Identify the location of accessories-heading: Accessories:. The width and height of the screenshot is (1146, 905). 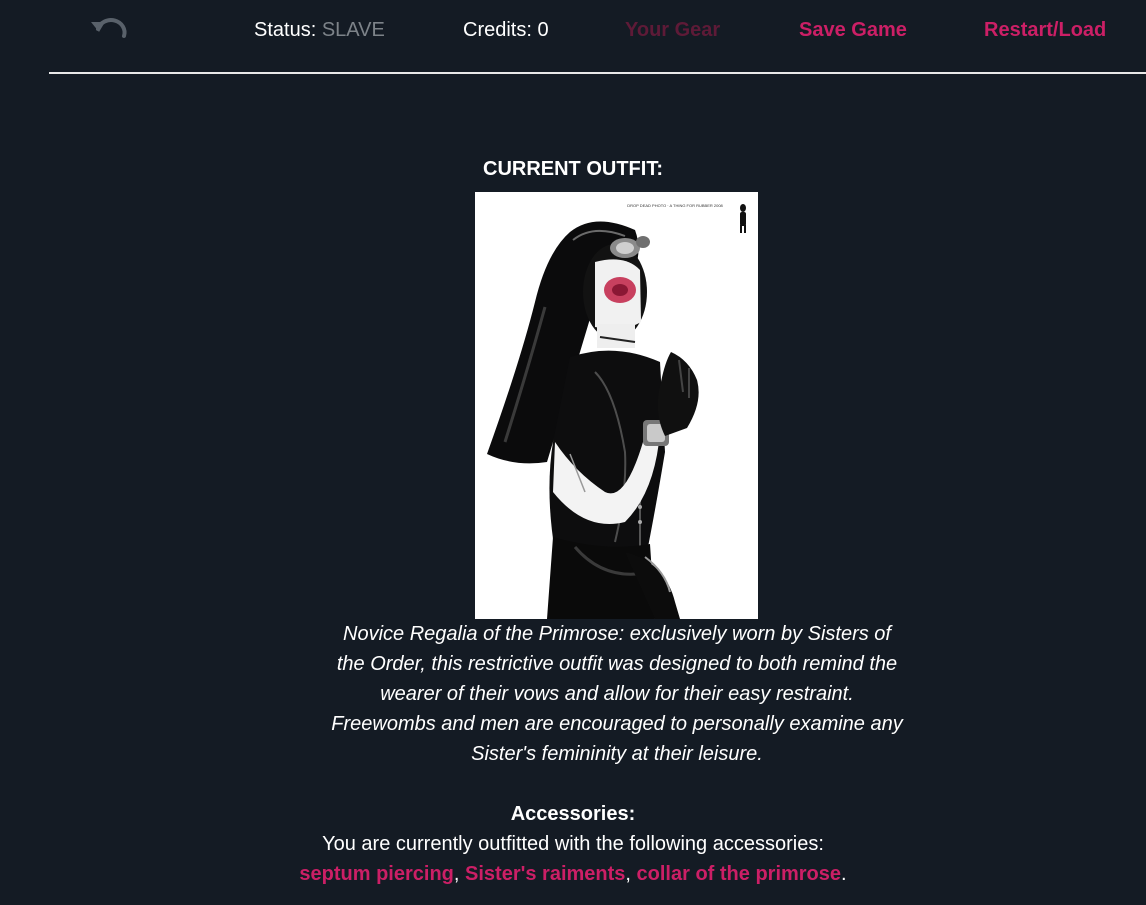
(573, 814).